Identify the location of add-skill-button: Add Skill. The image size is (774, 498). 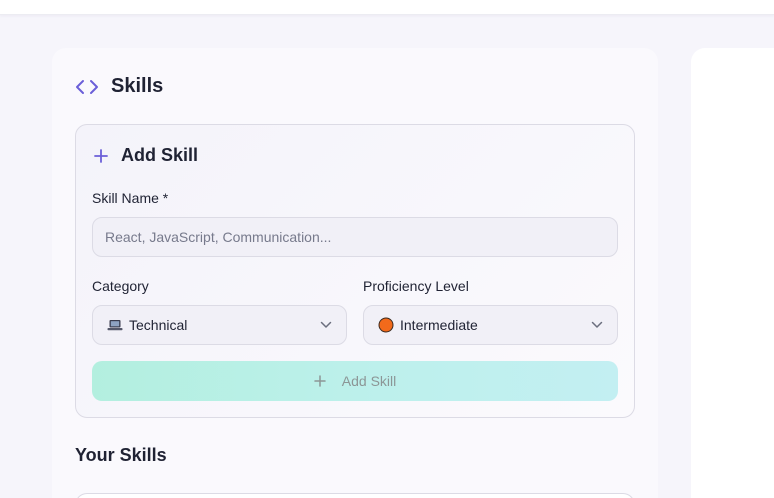
(355, 381).